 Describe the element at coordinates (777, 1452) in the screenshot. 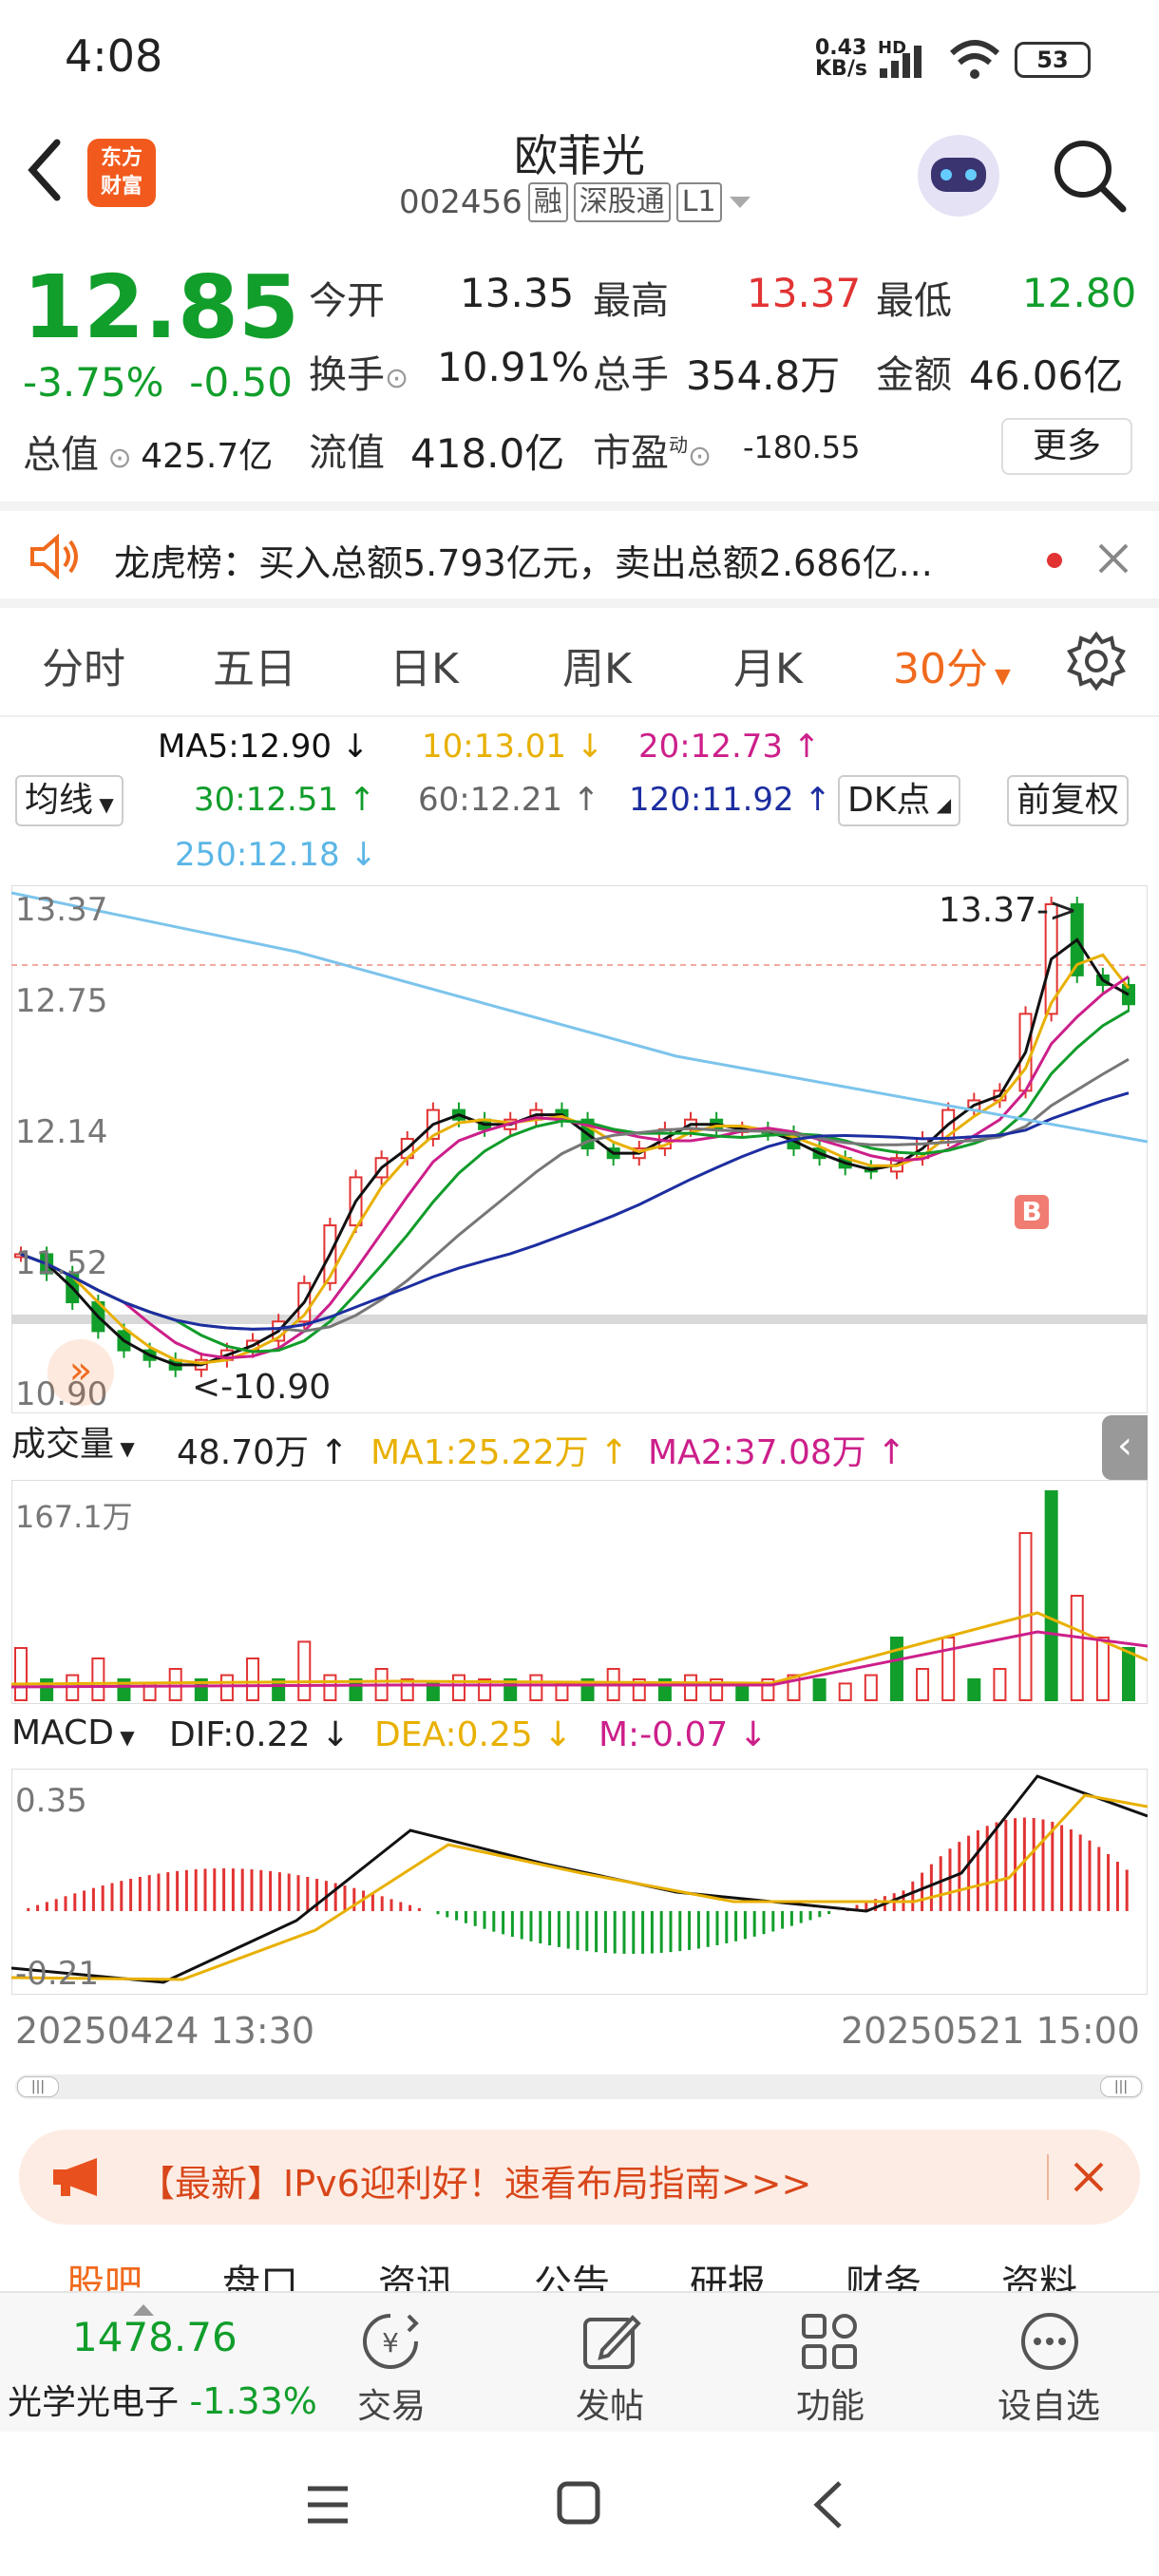

I see `volume-ma2-label: MA2:37.08万 ↑` at that location.